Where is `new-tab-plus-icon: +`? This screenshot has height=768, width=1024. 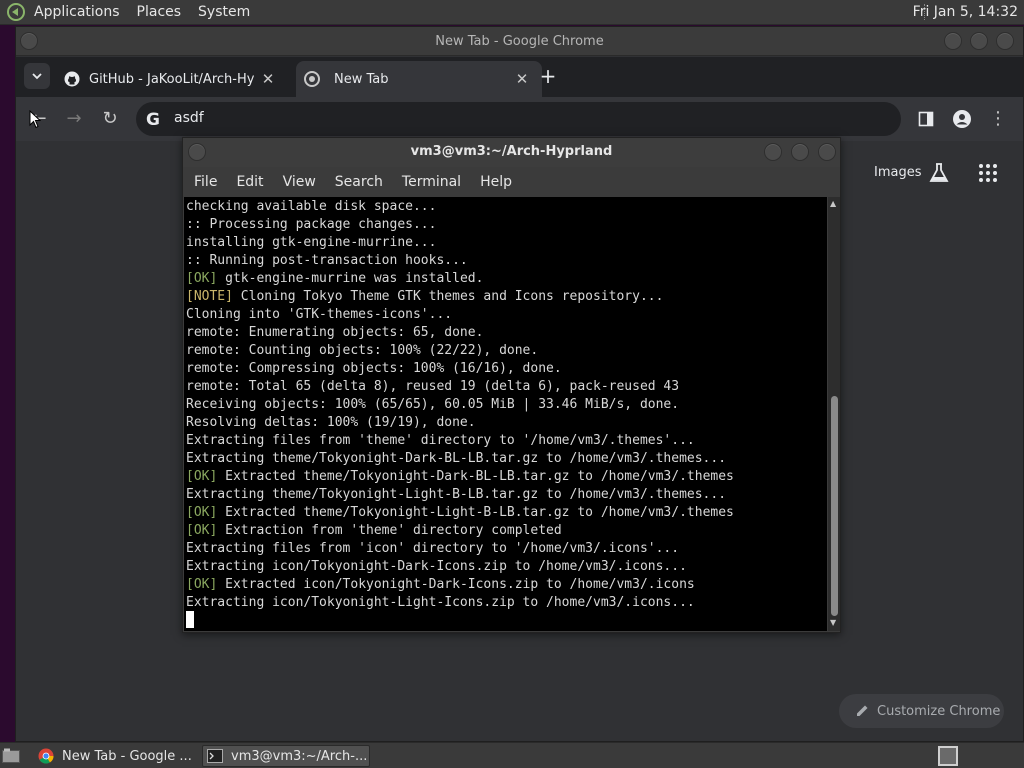 new-tab-plus-icon: + is located at coordinates (548, 76).